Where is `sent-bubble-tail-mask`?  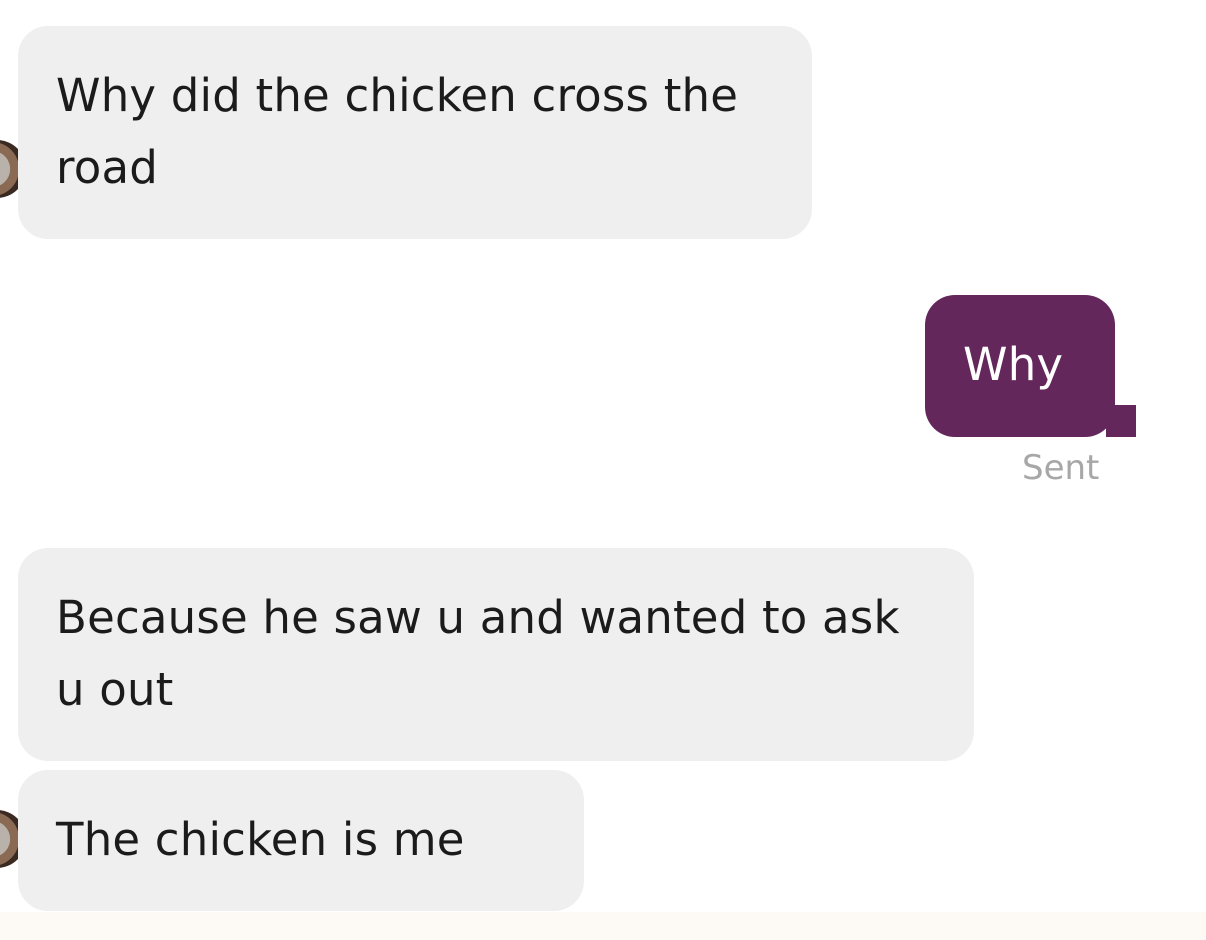 sent-bubble-tail-mask is located at coordinates (1156, 417).